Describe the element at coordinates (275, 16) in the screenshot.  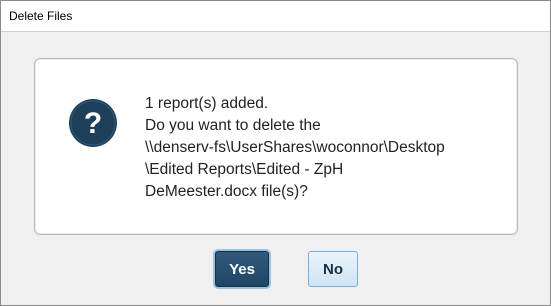
I see `title-bar: Delete Files` at that location.